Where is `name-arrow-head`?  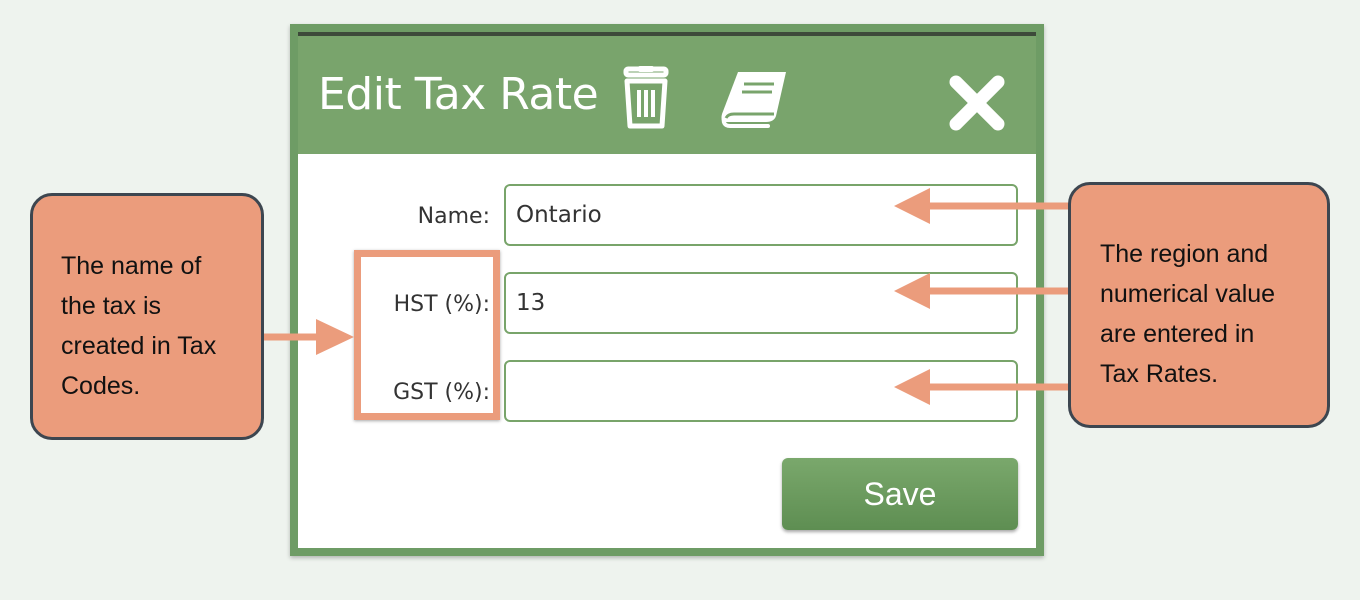
name-arrow-head is located at coordinates (912, 206).